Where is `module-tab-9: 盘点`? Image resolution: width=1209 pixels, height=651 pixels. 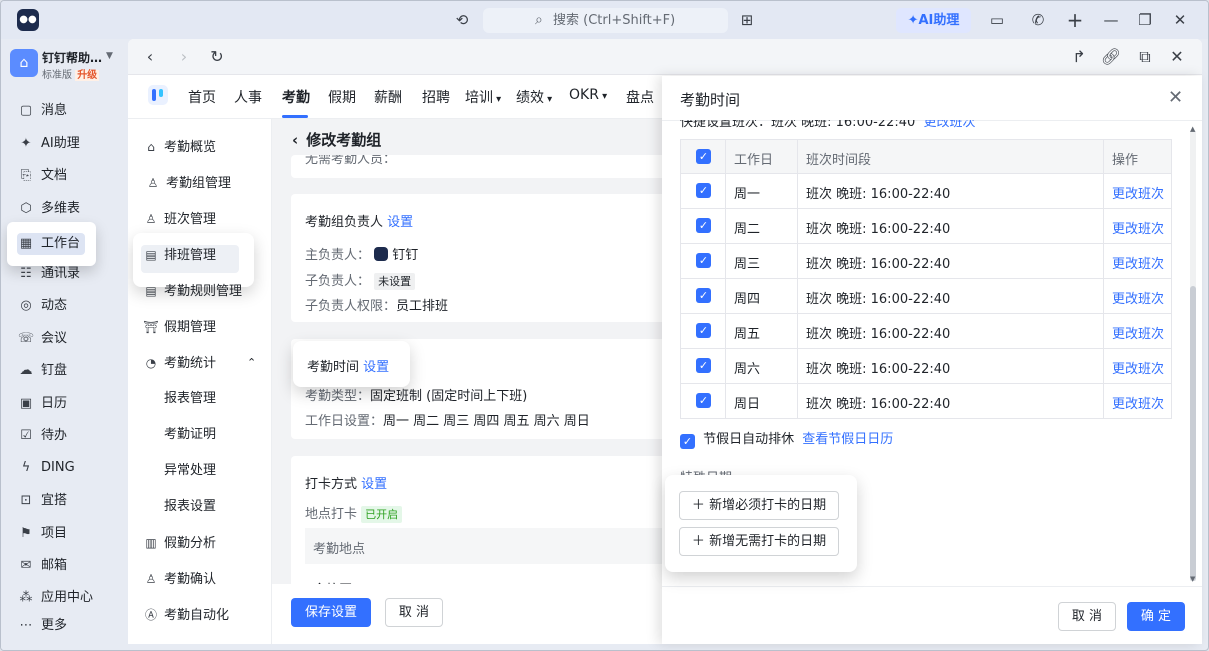 module-tab-9: 盘点 is located at coordinates (640, 97).